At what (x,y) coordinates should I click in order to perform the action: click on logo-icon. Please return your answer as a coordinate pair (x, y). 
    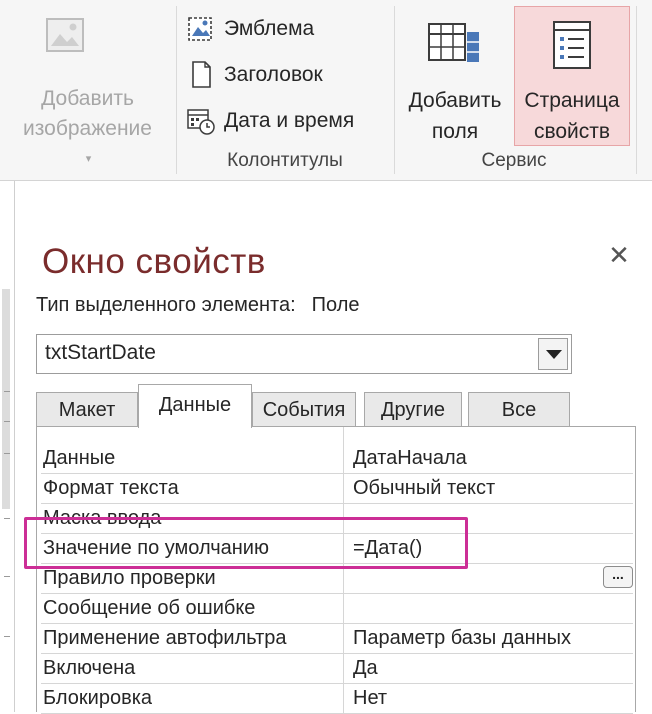
    Looking at the image, I should click on (201, 29).